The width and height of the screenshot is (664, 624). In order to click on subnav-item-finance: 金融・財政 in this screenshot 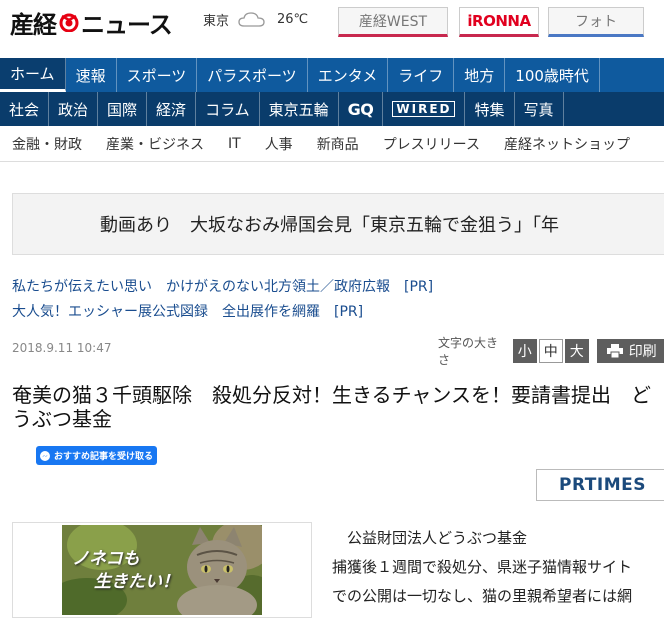, I will do `click(47, 144)`.